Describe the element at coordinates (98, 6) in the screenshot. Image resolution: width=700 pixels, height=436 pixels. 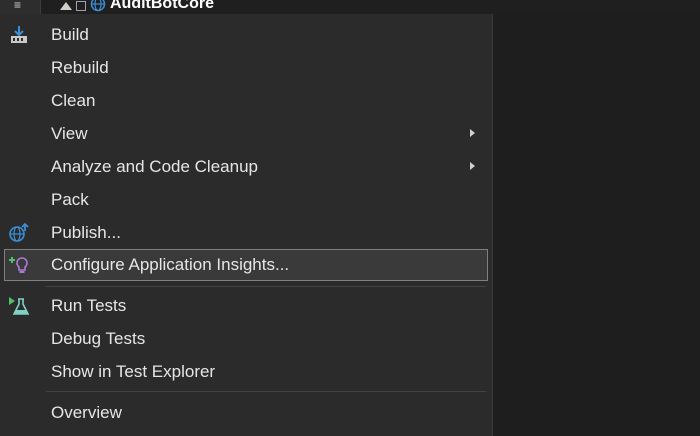
I see `web-project-globe-icon` at that location.